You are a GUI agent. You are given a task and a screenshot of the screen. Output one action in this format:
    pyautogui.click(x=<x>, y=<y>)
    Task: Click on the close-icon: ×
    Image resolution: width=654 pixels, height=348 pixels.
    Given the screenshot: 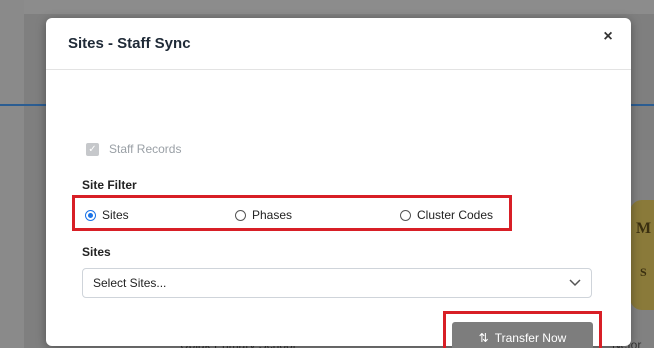 What is the action you would take?
    pyautogui.click(x=608, y=37)
    